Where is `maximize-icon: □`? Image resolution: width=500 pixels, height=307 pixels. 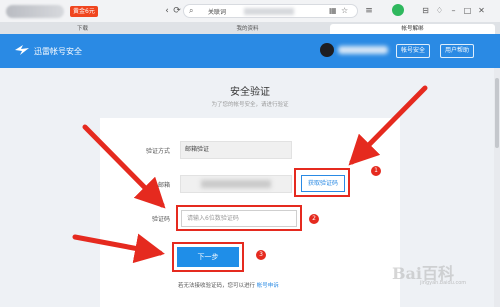
maximize-icon: □ is located at coordinates (467, 10).